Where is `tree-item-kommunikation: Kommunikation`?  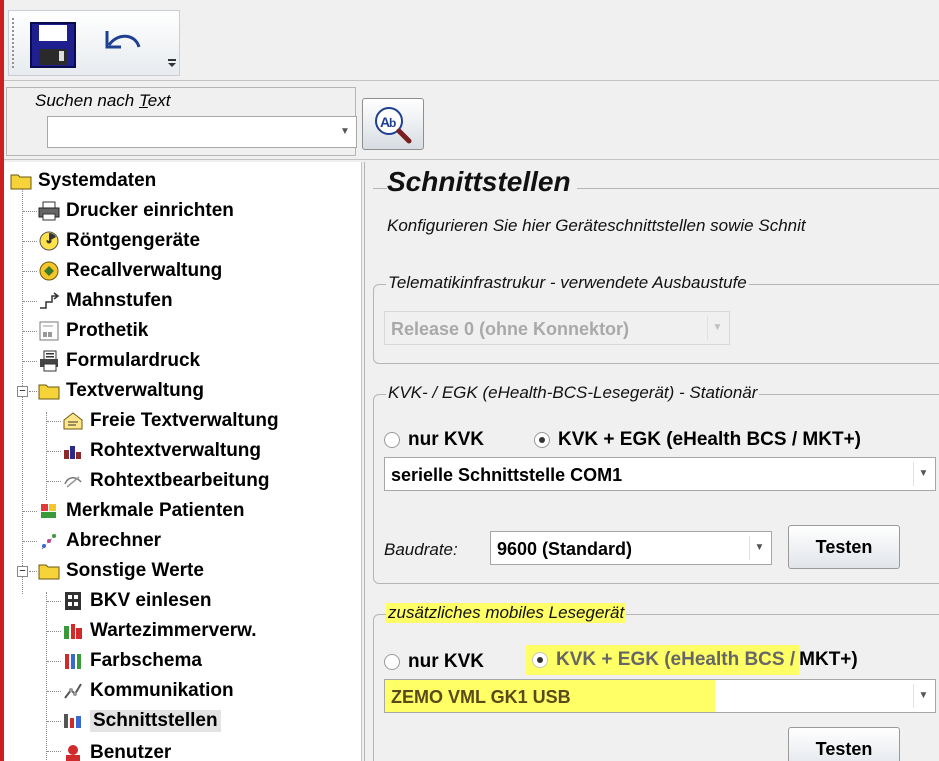 tree-item-kommunikation: Kommunikation is located at coordinates (148, 691).